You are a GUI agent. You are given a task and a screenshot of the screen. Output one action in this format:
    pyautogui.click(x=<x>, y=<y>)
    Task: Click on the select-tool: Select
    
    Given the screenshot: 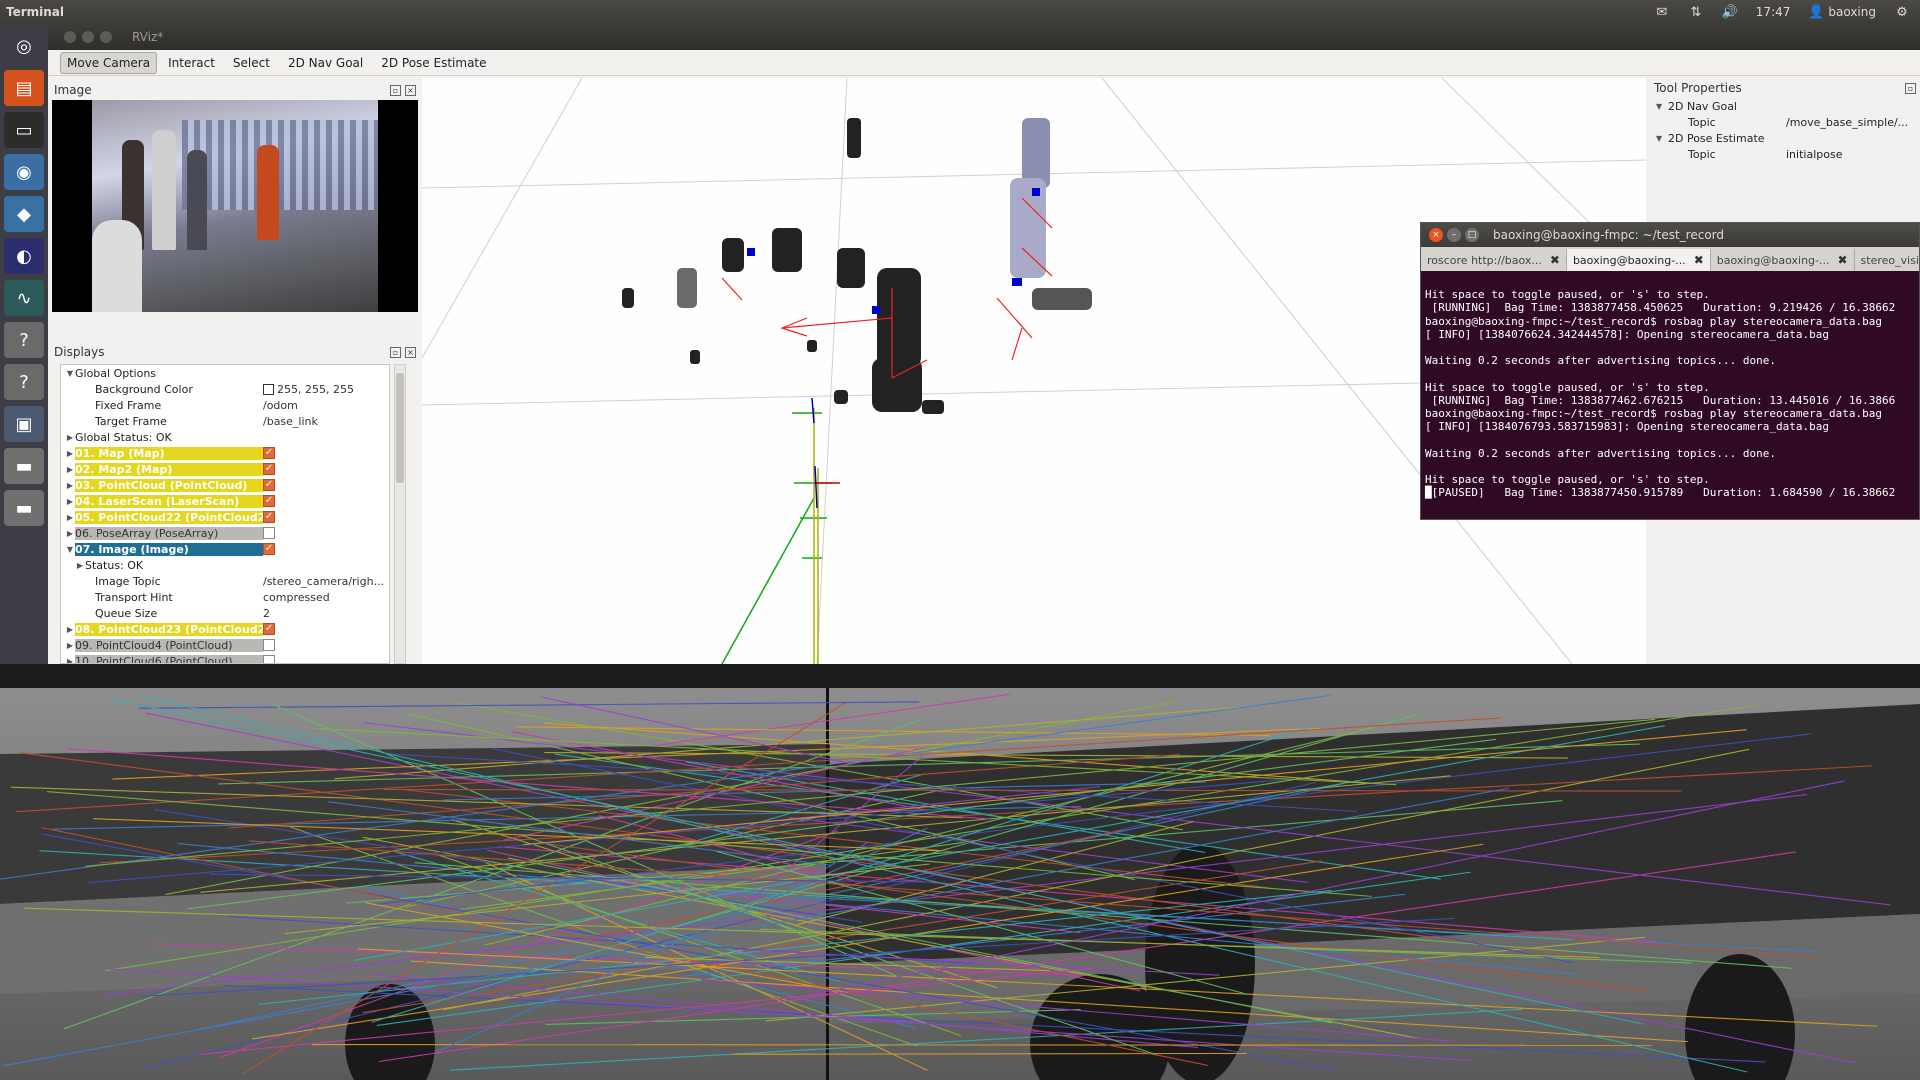 What is the action you would take?
    pyautogui.click(x=251, y=63)
    